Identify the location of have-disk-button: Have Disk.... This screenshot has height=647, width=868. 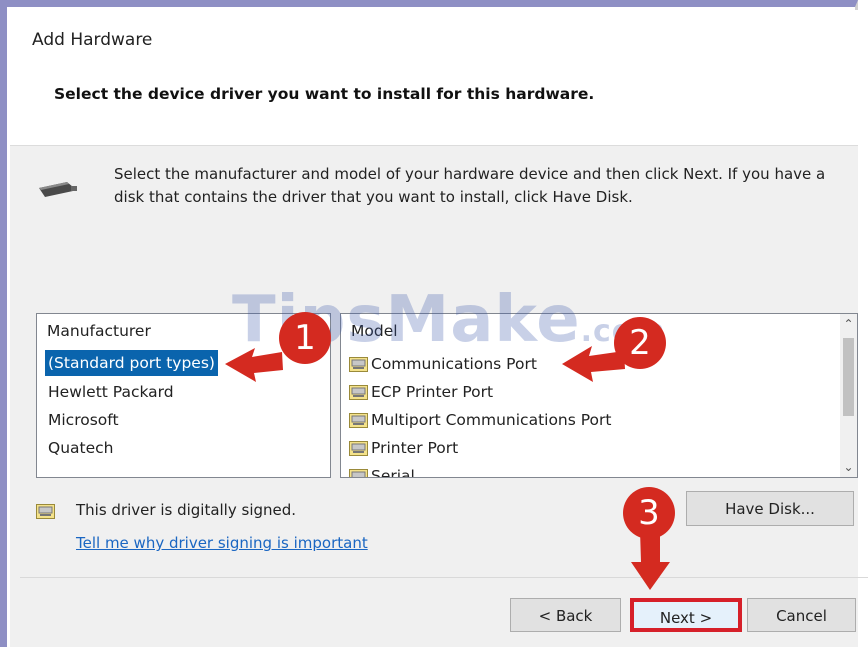
(770, 508).